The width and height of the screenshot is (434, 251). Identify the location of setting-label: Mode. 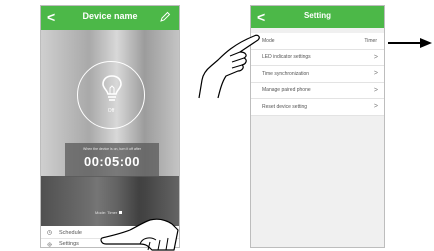
(268, 40).